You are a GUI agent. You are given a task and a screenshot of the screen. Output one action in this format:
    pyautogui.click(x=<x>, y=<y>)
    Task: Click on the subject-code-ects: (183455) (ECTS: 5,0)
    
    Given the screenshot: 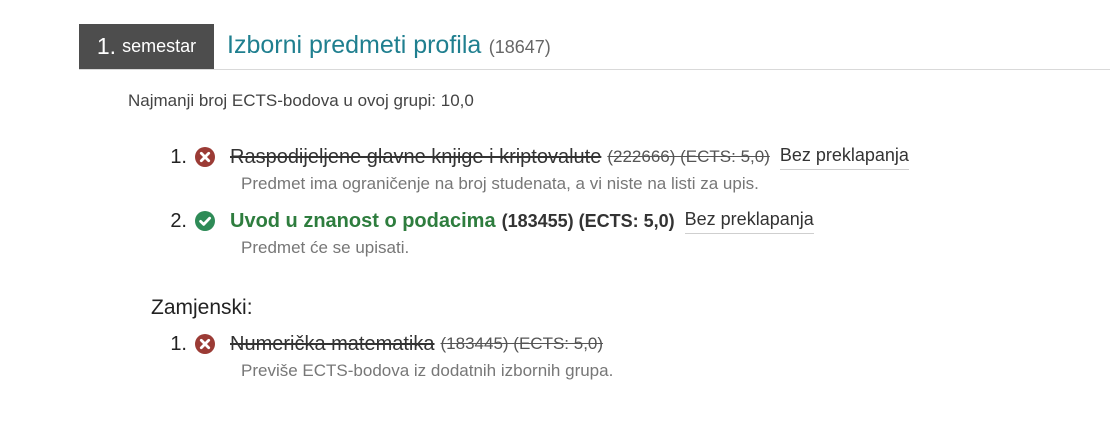 What is the action you would take?
    pyautogui.click(x=588, y=220)
    